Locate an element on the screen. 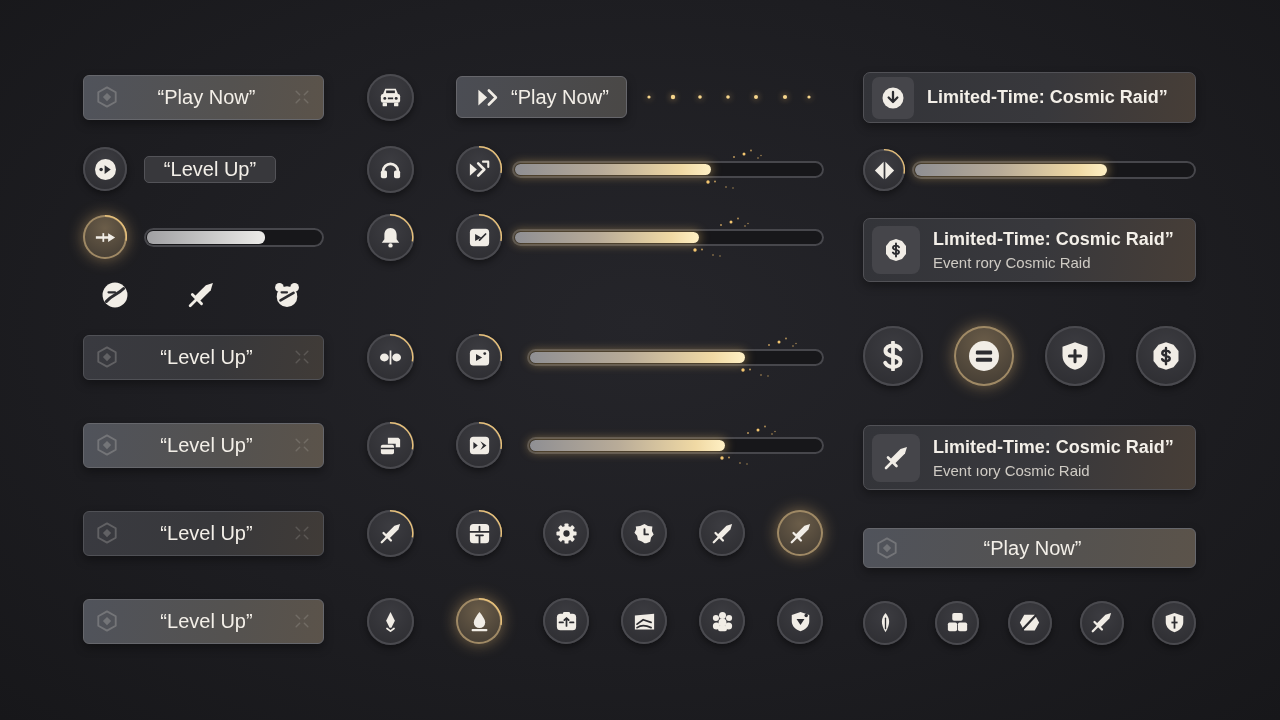 This screenshot has width=1280, height=720. blocks-icon is located at coordinates (957, 622).